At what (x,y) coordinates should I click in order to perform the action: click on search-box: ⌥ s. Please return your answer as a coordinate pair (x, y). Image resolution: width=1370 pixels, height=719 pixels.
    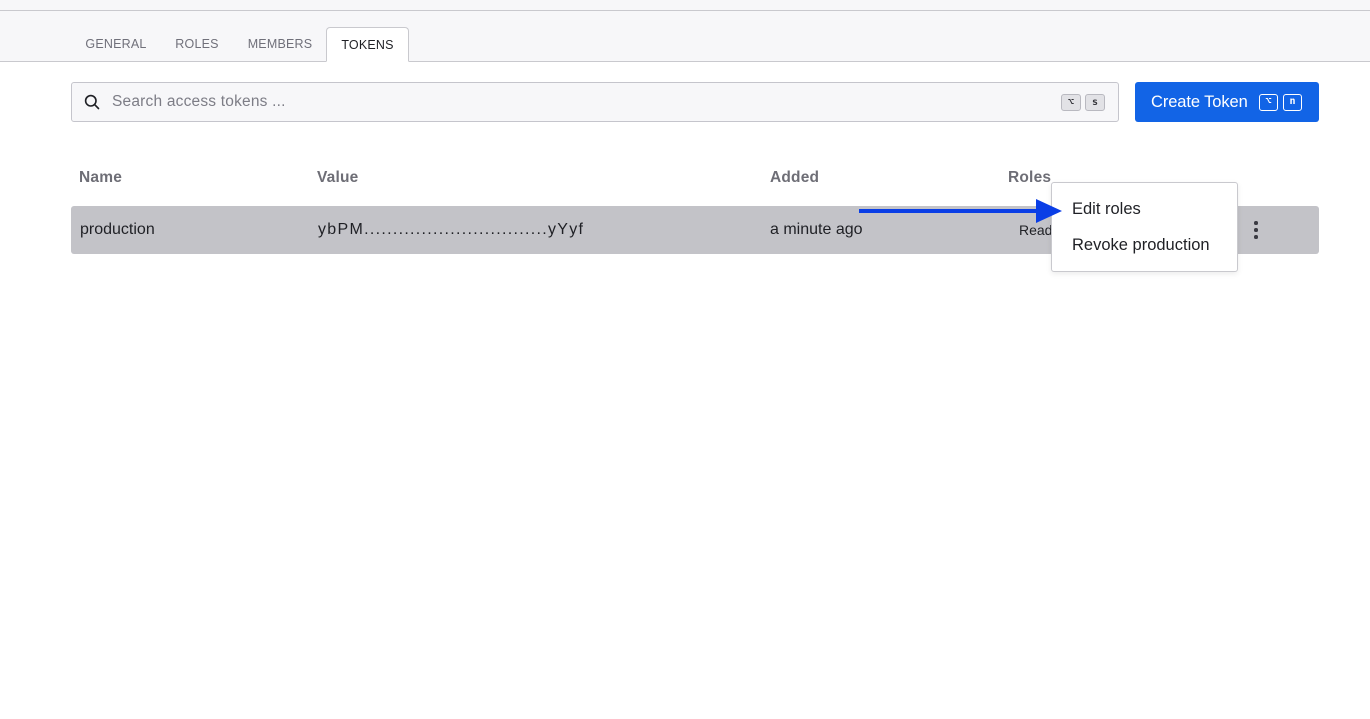
    Looking at the image, I should click on (595, 102).